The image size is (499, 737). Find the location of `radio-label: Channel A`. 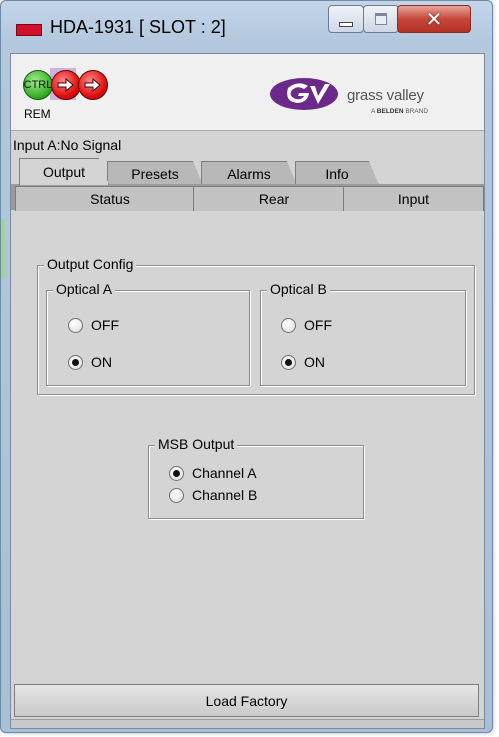

radio-label: Channel A is located at coordinates (224, 473).